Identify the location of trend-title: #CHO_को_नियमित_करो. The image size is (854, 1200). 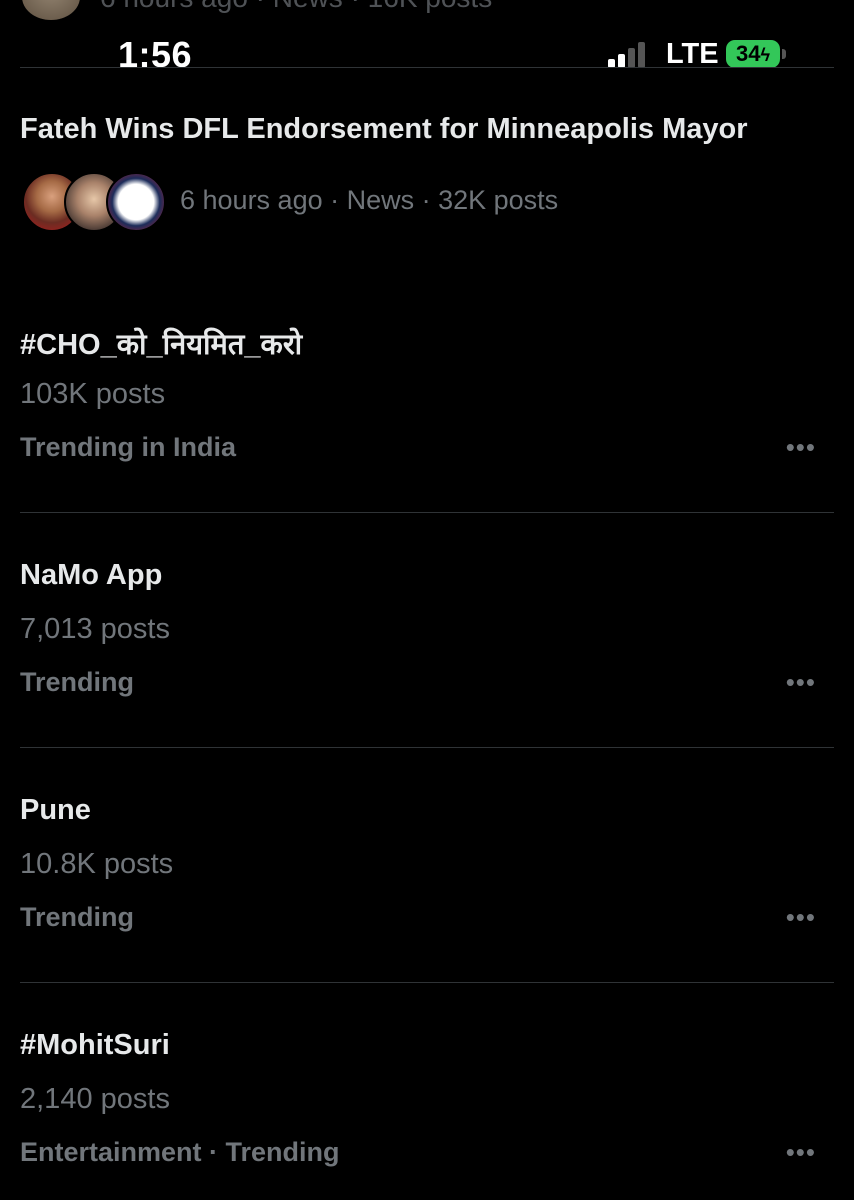
(161, 345).